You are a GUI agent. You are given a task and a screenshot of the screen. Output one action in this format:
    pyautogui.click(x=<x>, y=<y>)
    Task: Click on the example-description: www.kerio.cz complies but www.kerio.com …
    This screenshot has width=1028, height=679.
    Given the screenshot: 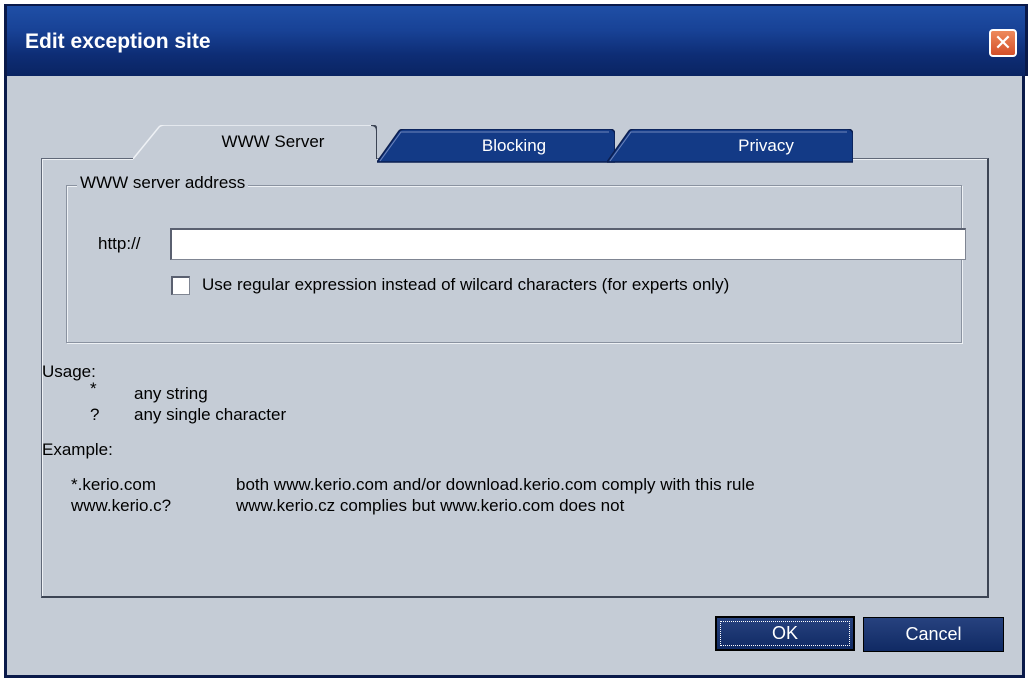 What is the action you would take?
    pyautogui.click(x=430, y=505)
    